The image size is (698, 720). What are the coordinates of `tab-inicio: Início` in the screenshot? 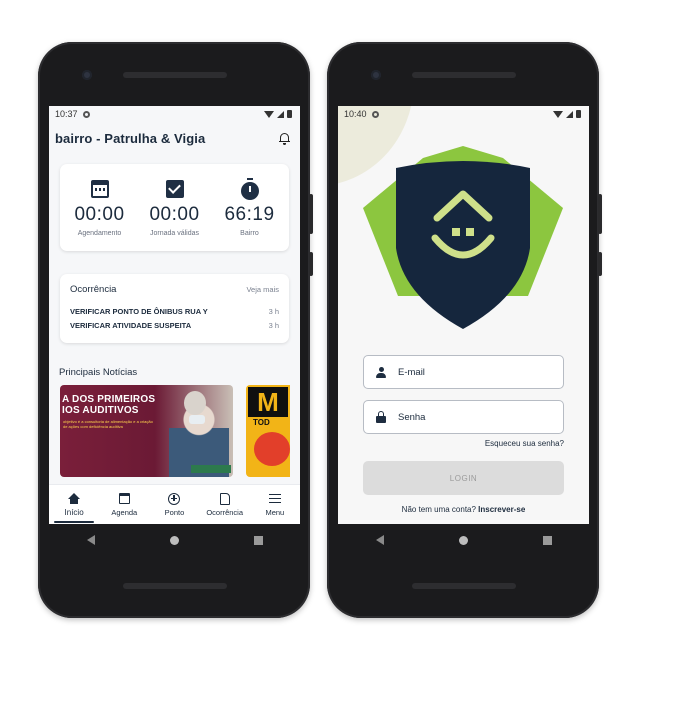 It's located at (74, 508).